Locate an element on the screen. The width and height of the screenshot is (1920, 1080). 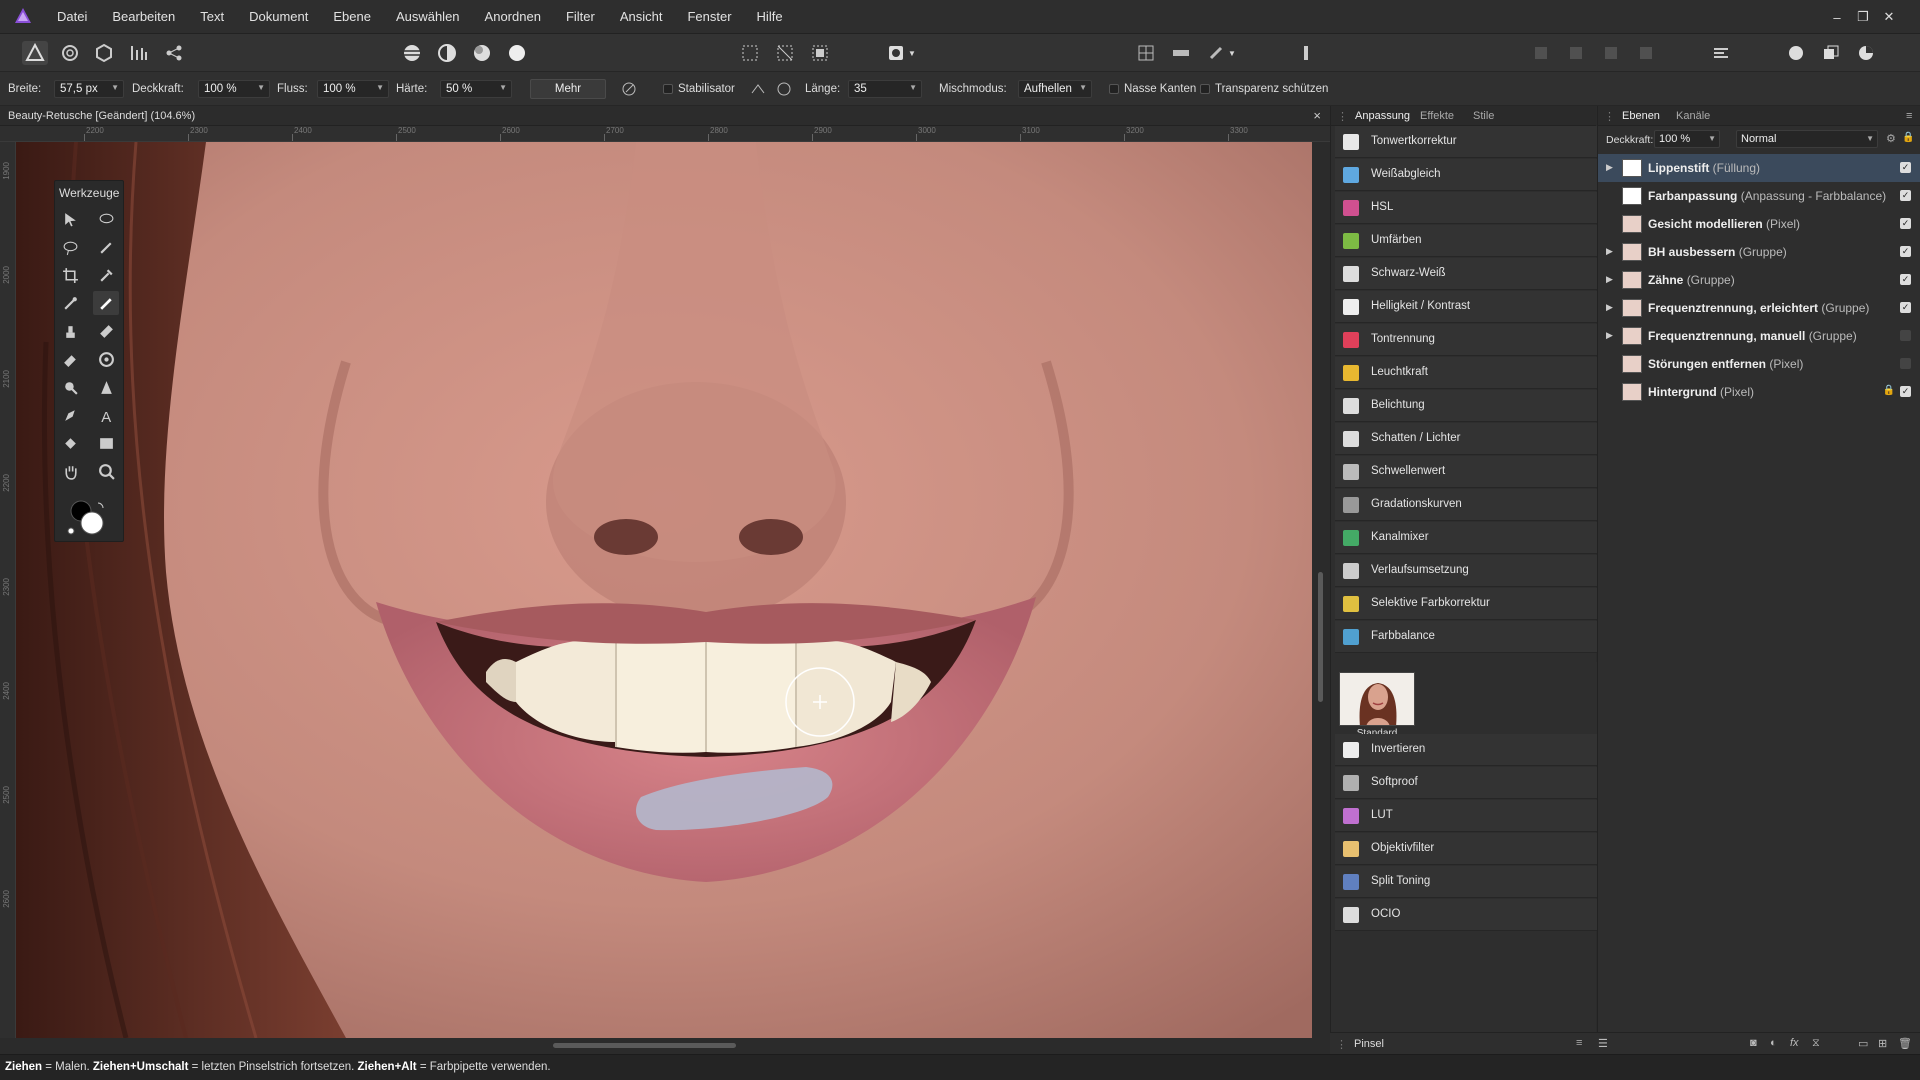
align-icon is located at coordinates (1181, 53).